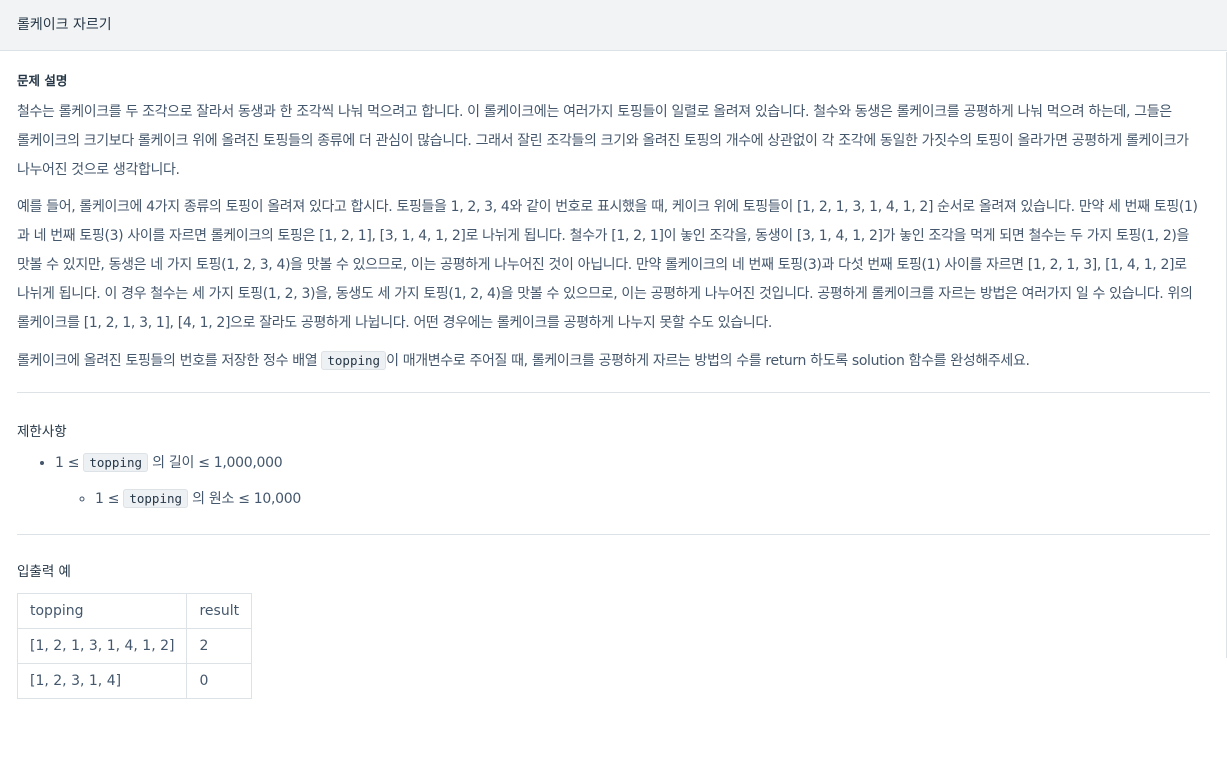  Describe the element at coordinates (42, 80) in the screenshot. I see `description-heading: 문제 설명` at that location.